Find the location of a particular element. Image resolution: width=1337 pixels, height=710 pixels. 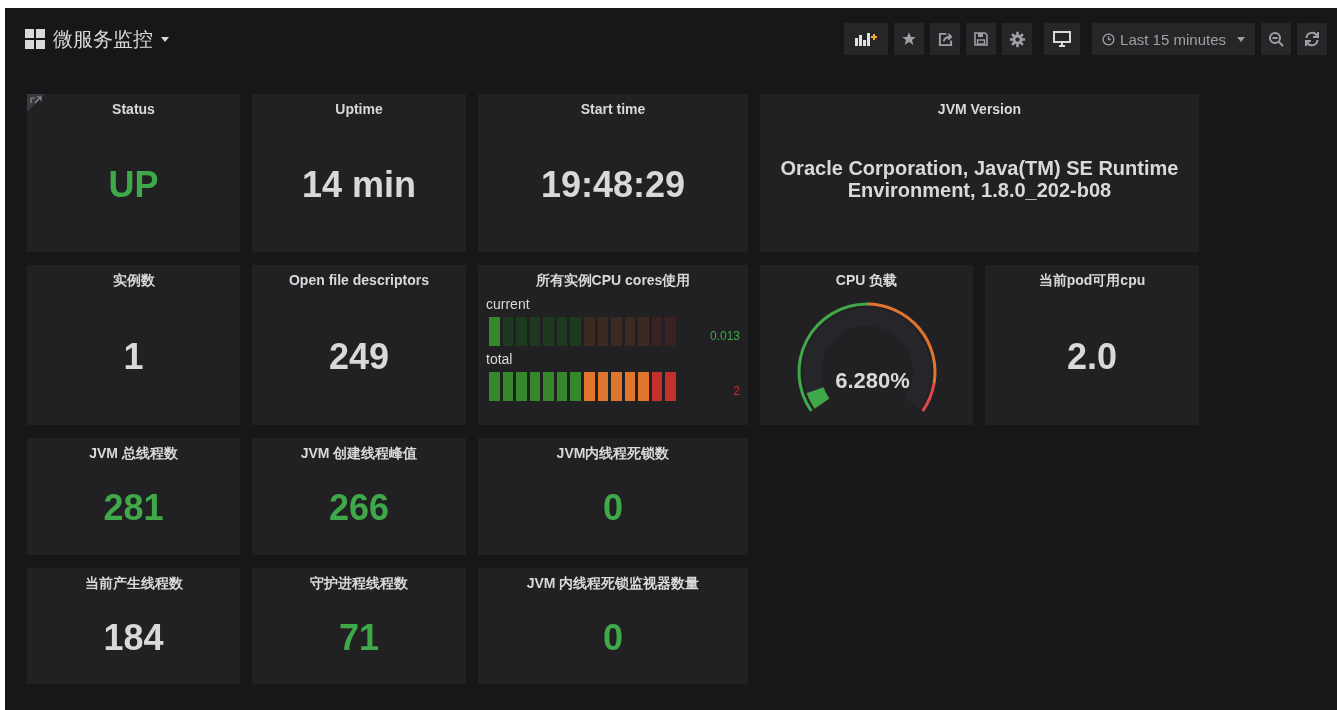

stat-value: 266 is located at coordinates (359, 508).